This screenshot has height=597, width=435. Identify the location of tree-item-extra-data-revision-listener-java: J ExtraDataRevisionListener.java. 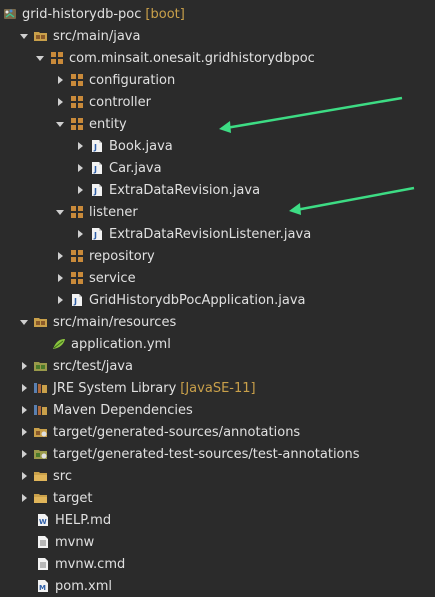
(217, 234).